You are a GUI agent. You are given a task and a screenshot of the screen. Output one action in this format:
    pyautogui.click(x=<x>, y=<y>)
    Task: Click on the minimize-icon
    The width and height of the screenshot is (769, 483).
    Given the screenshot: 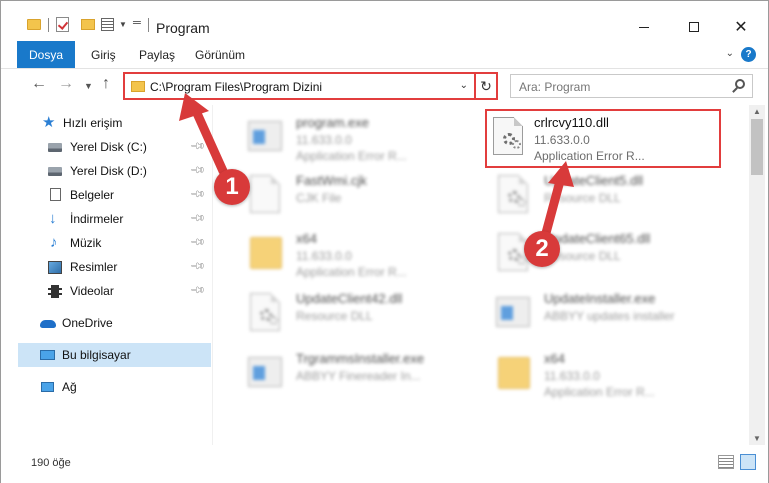 What is the action you would take?
    pyautogui.click(x=644, y=27)
    